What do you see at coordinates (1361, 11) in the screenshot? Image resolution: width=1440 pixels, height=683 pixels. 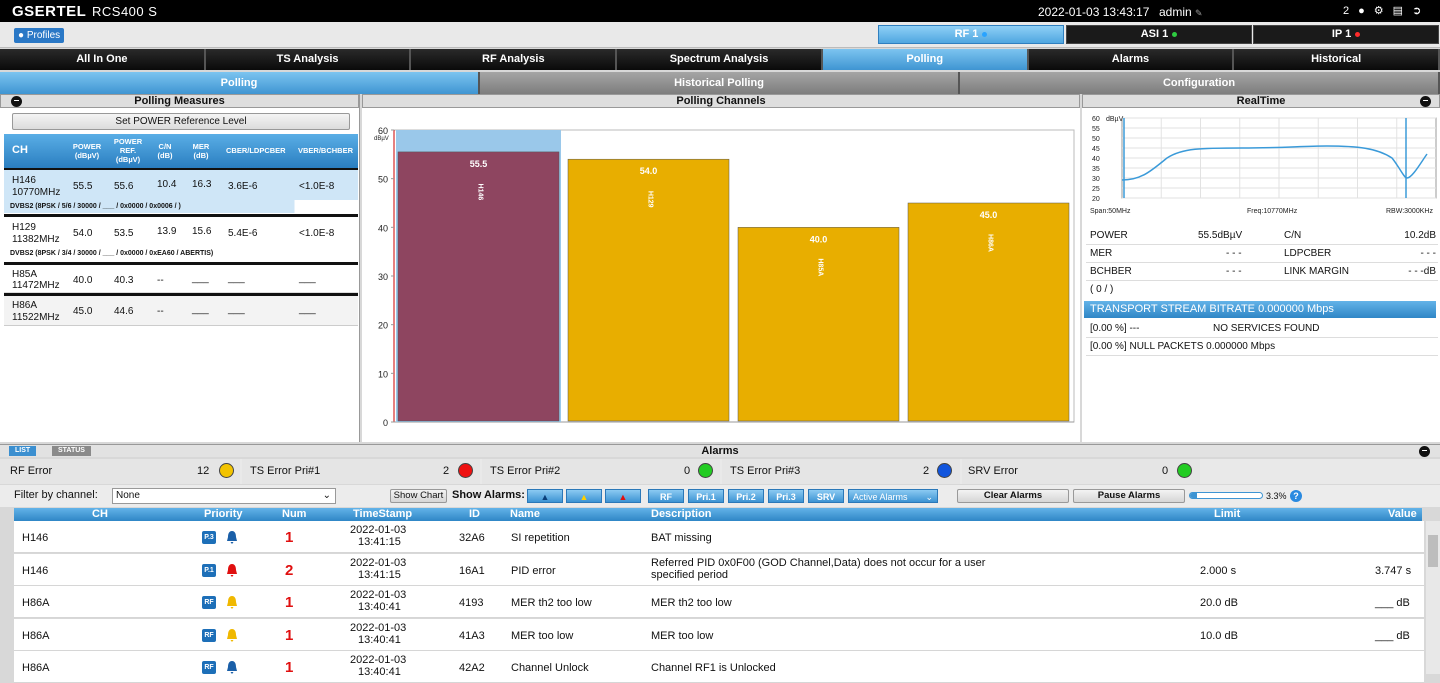 I see `user-profile-icon: ●` at bounding box center [1361, 11].